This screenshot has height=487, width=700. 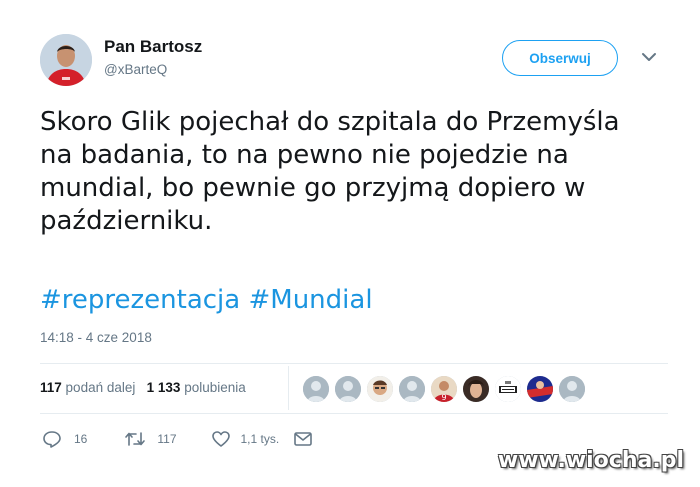 I want to click on hashtags: #reprezentacja #Mundial, so click(x=206, y=300).